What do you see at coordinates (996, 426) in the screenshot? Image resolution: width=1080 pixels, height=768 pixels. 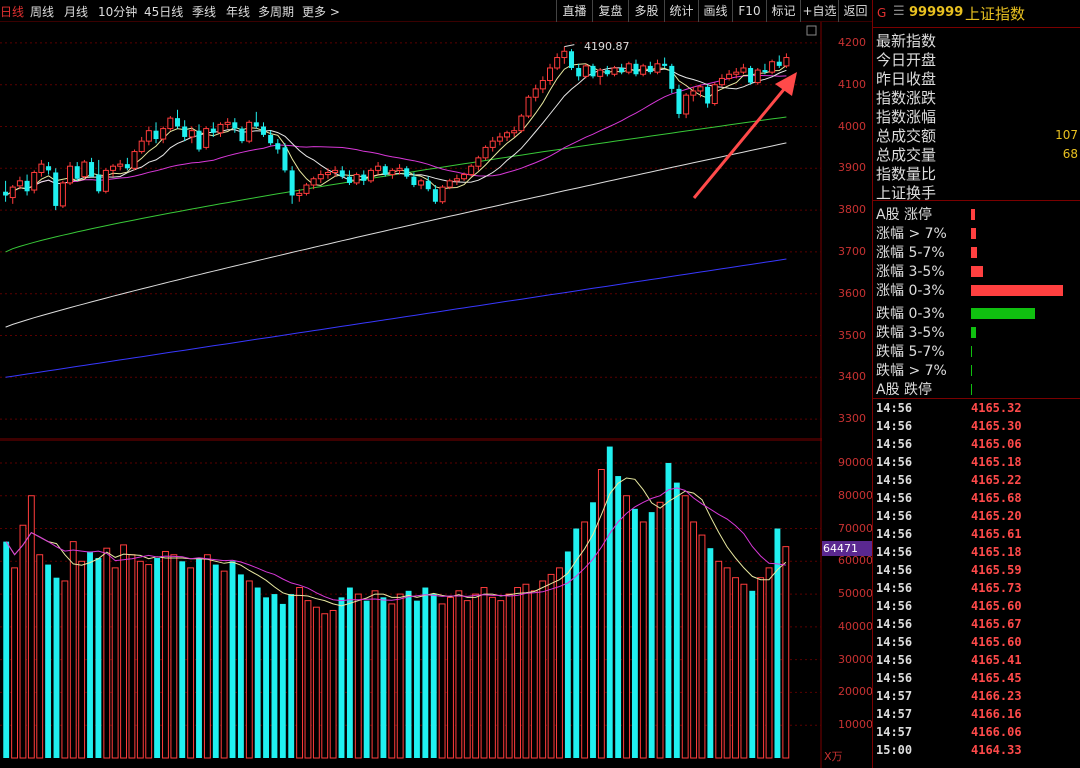 I see `tick-price: 4165.30` at bounding box center [996, 426].